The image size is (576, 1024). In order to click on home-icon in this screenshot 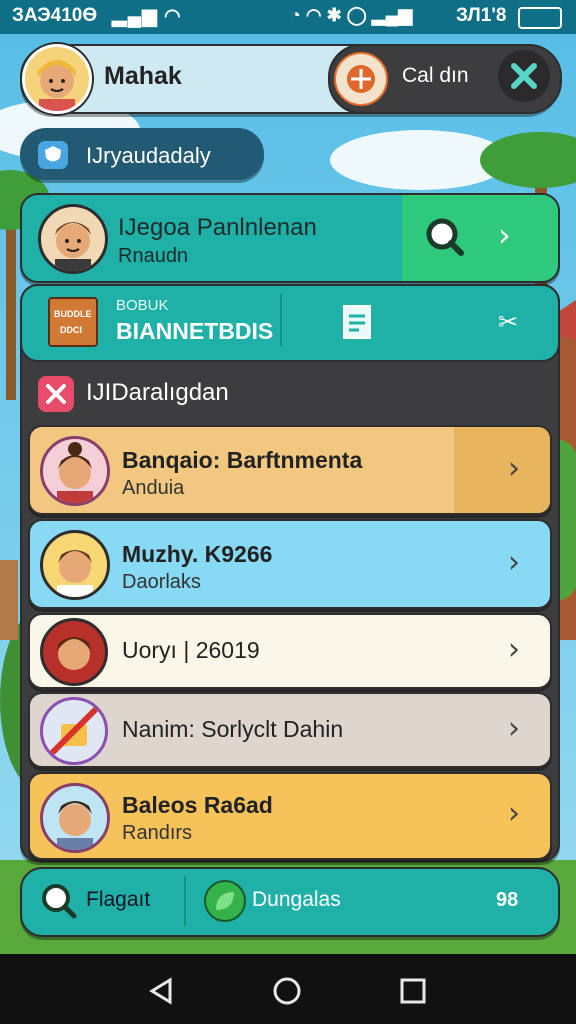, I will do `click(287, 991)`.